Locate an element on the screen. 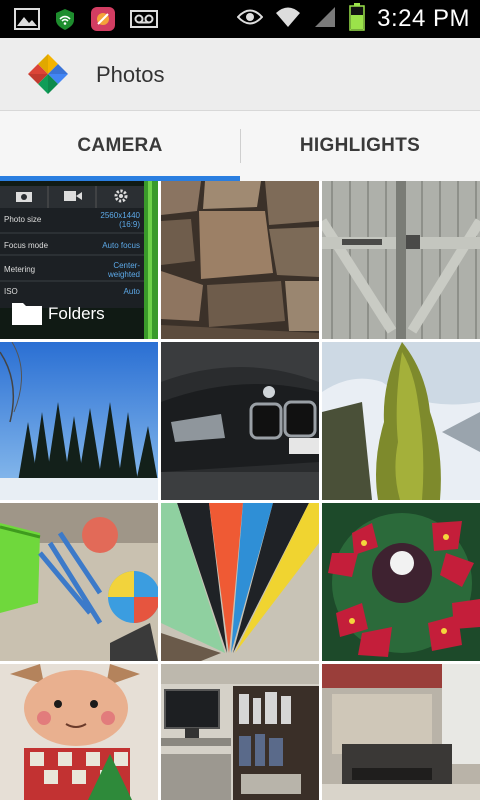  setting-value: Center-weighted is located at coordinates (123, 270).